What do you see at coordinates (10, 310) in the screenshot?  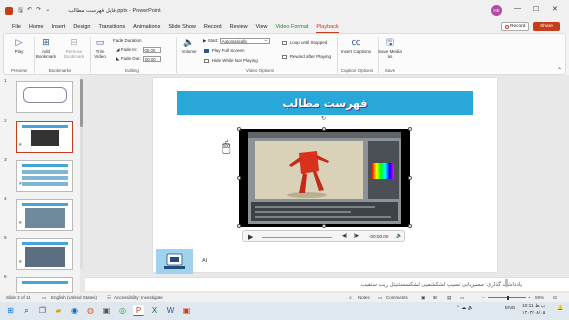 I see `windows-start-icon: ⊞` at bounding box center [10, 310].